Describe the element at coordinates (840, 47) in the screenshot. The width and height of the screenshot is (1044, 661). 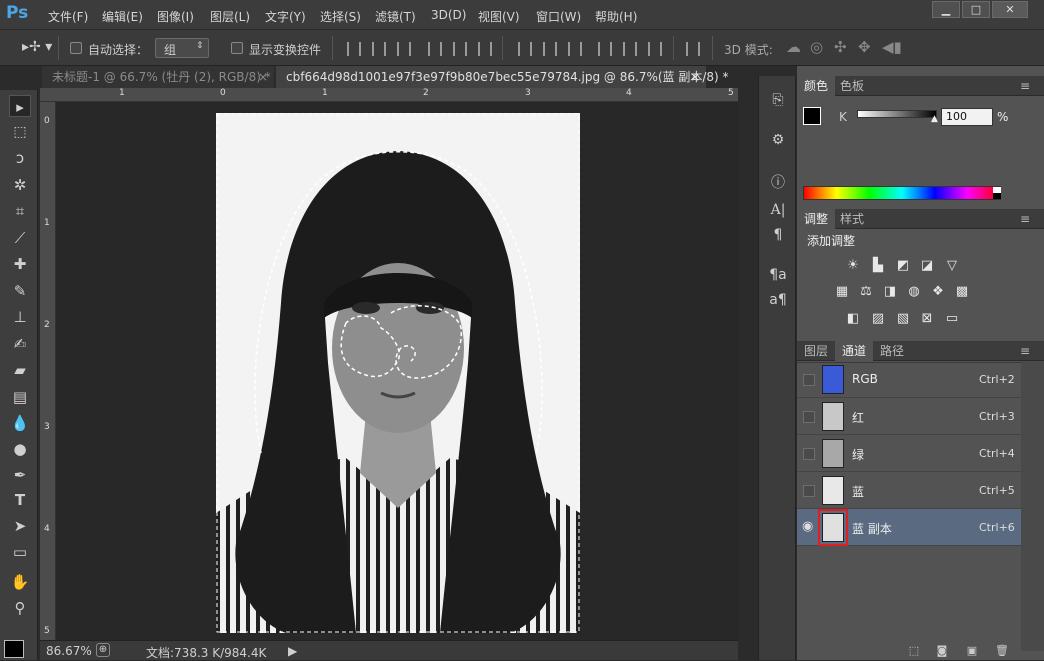
I see `3d-pan-icon: ✣` at that location.